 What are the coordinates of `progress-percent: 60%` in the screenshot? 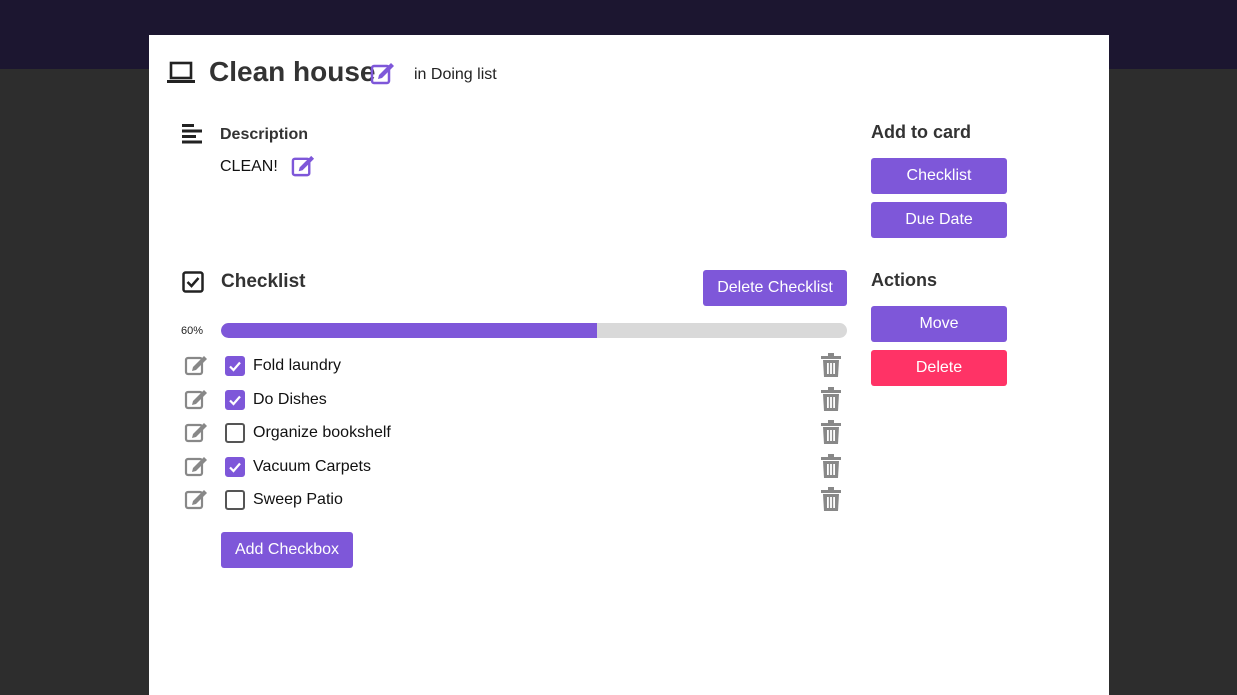 It's located at (192, 331).